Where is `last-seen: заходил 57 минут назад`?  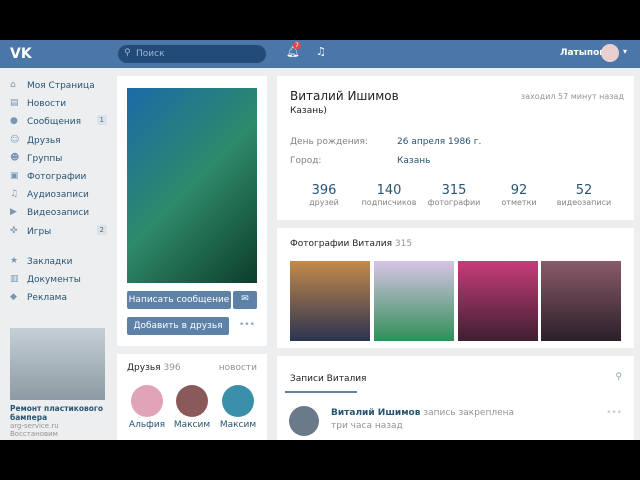
last-seen: заходил 57 минут назад is located at coordinates (572, 96).